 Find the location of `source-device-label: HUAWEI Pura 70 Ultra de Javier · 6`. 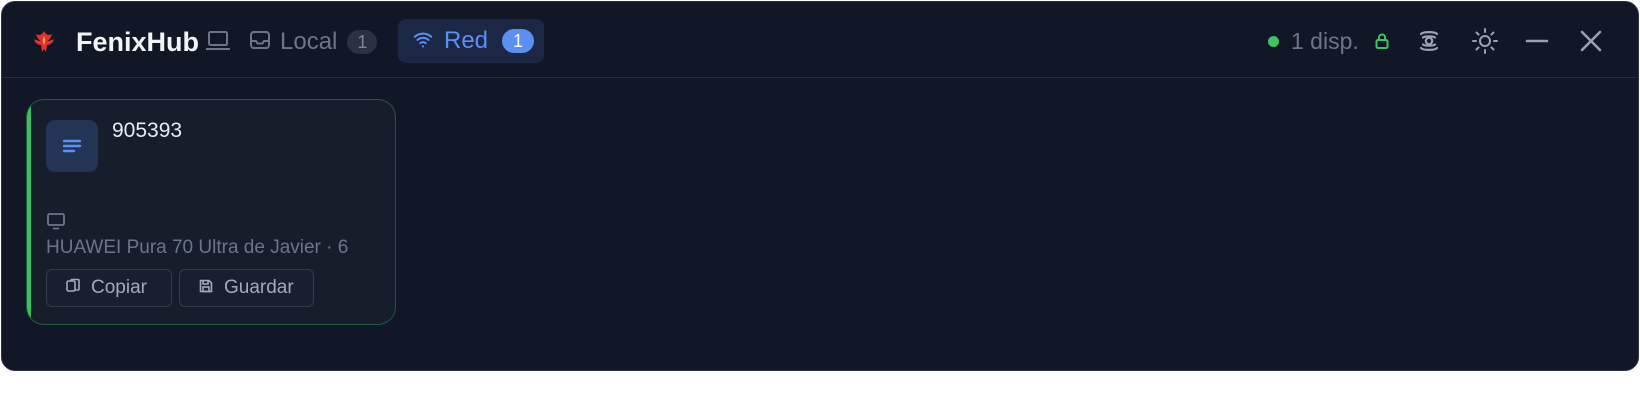

source-device-label: HUAWEI Pura 70 Ultra de Javier · 6 is located at coordinates (197, 247).